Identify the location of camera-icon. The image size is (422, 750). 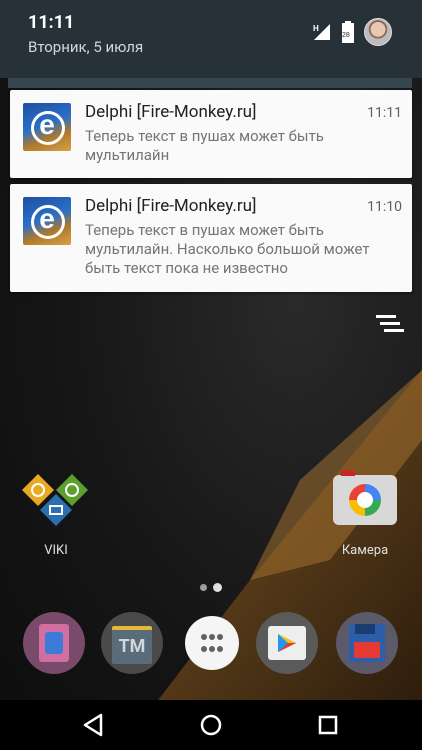
(365, 497).